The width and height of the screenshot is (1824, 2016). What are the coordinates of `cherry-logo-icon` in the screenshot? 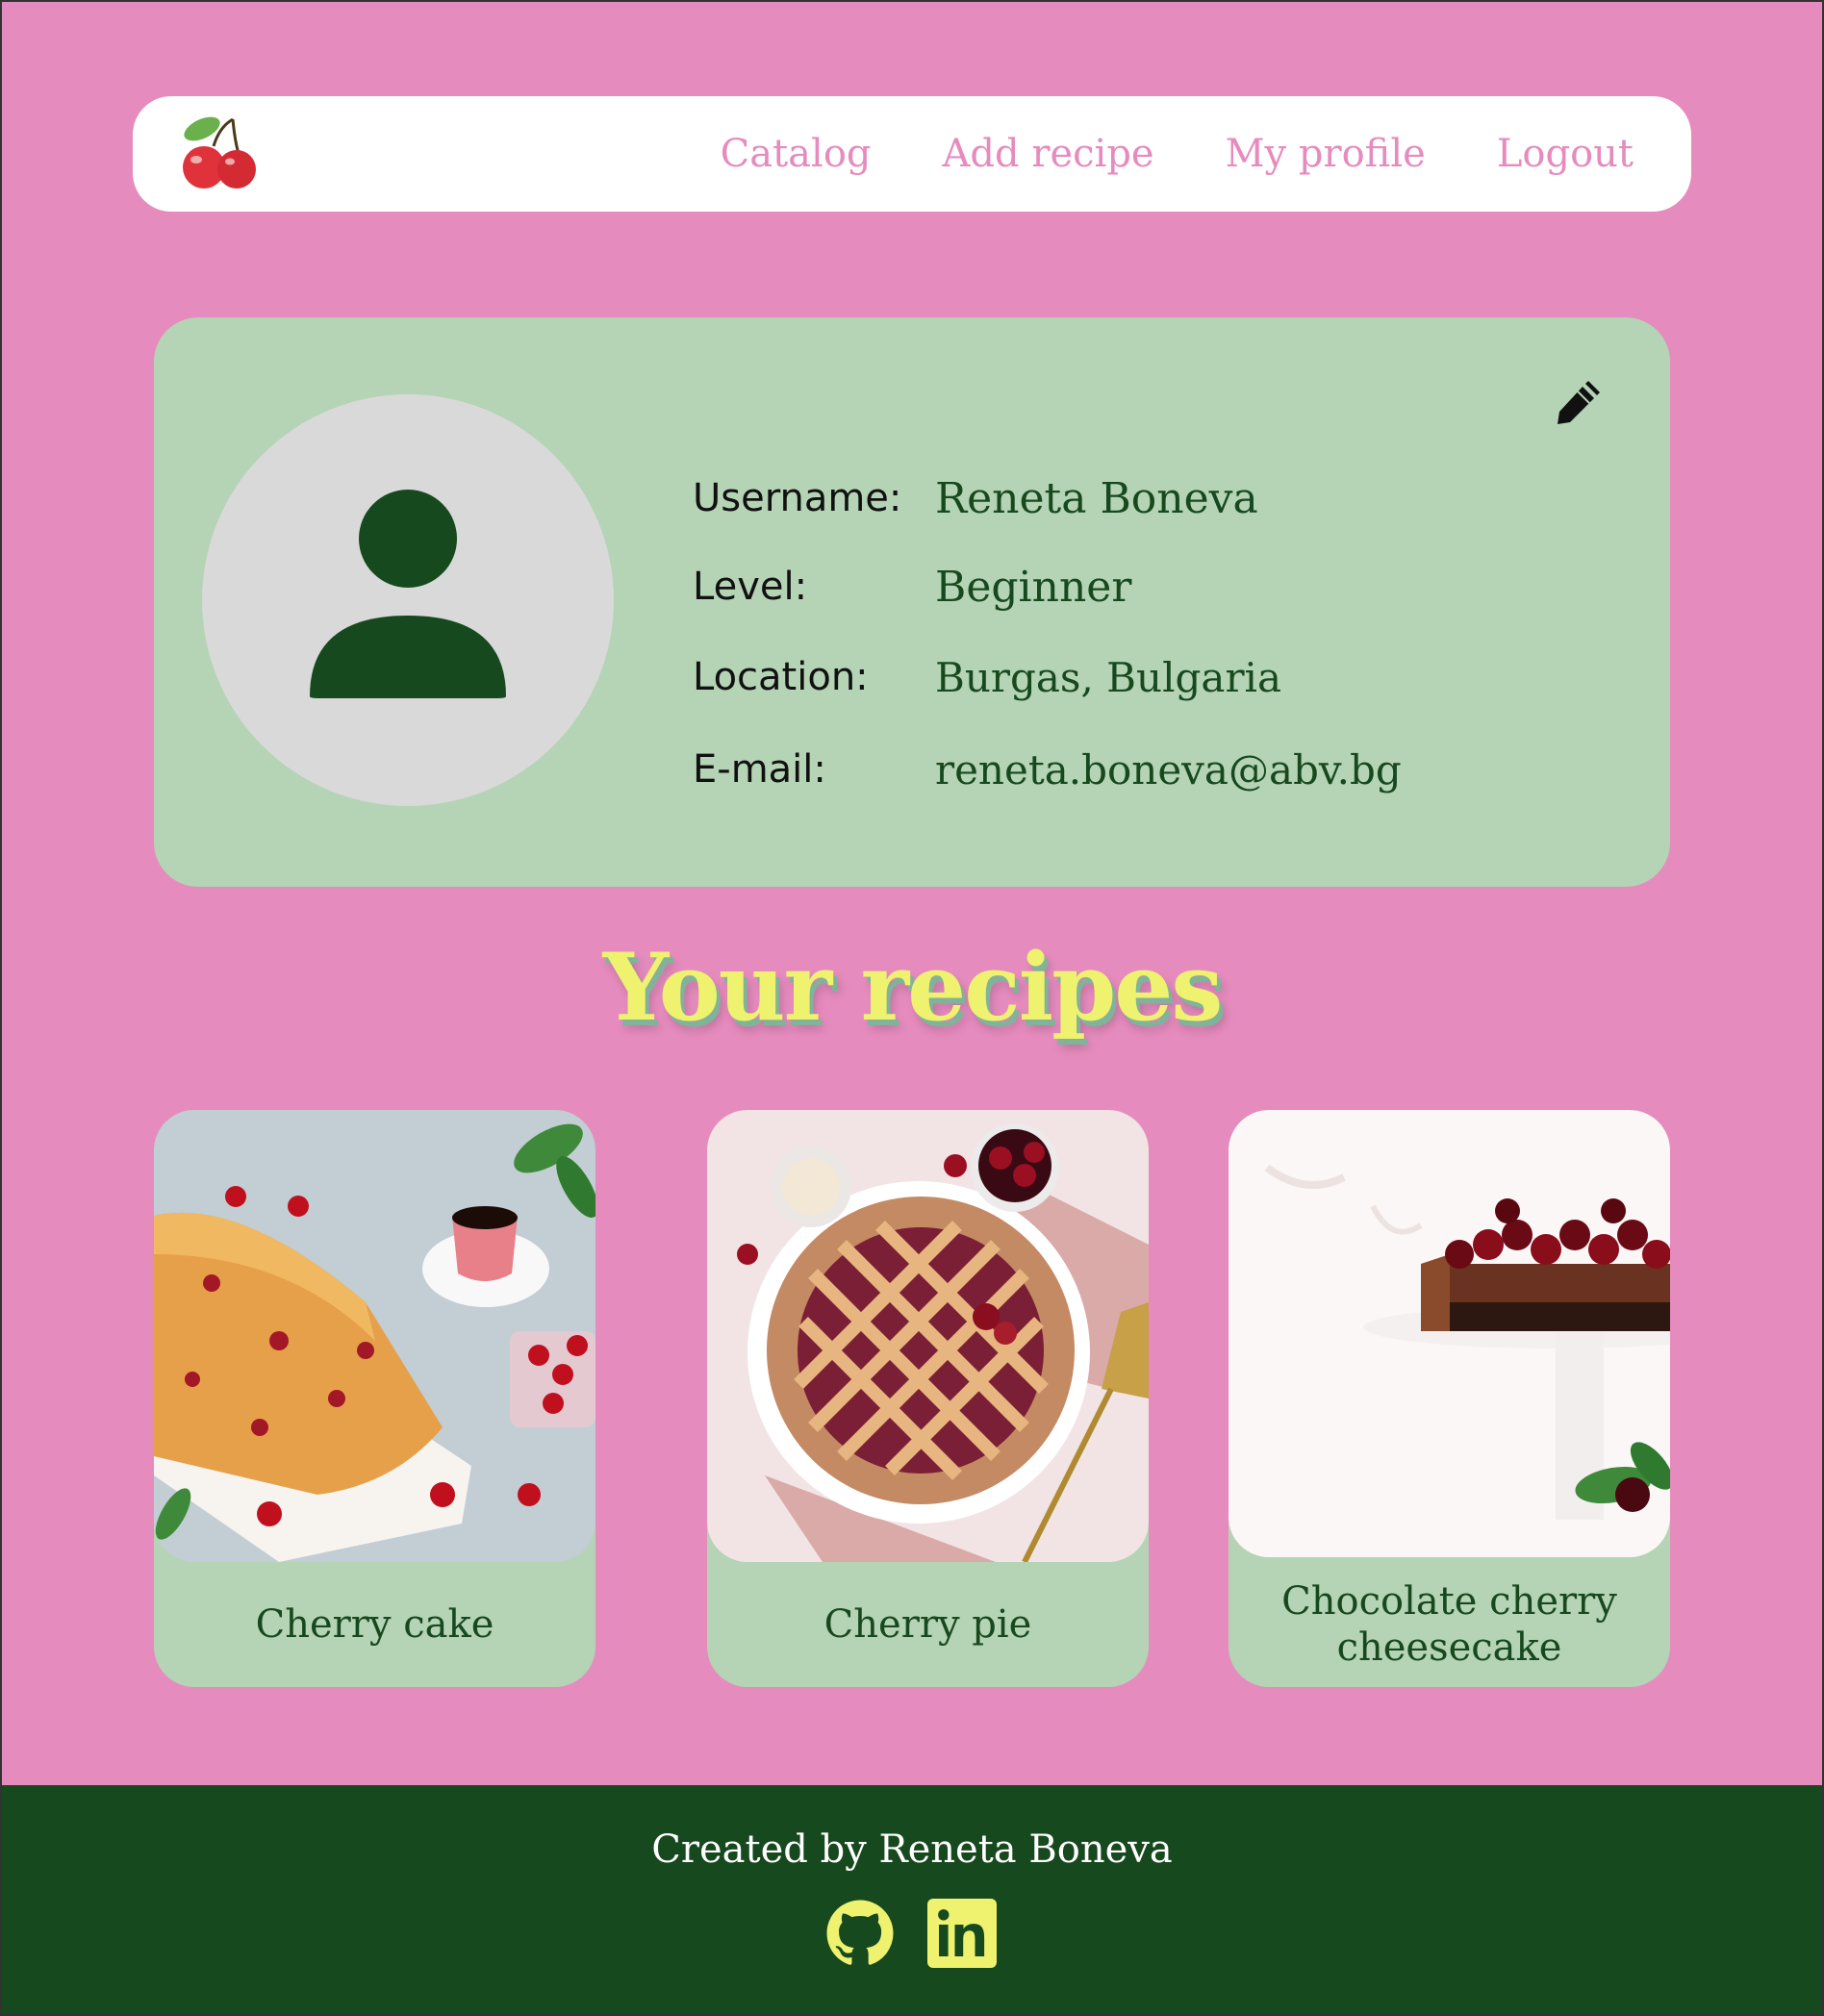 It's located at (218, 155).